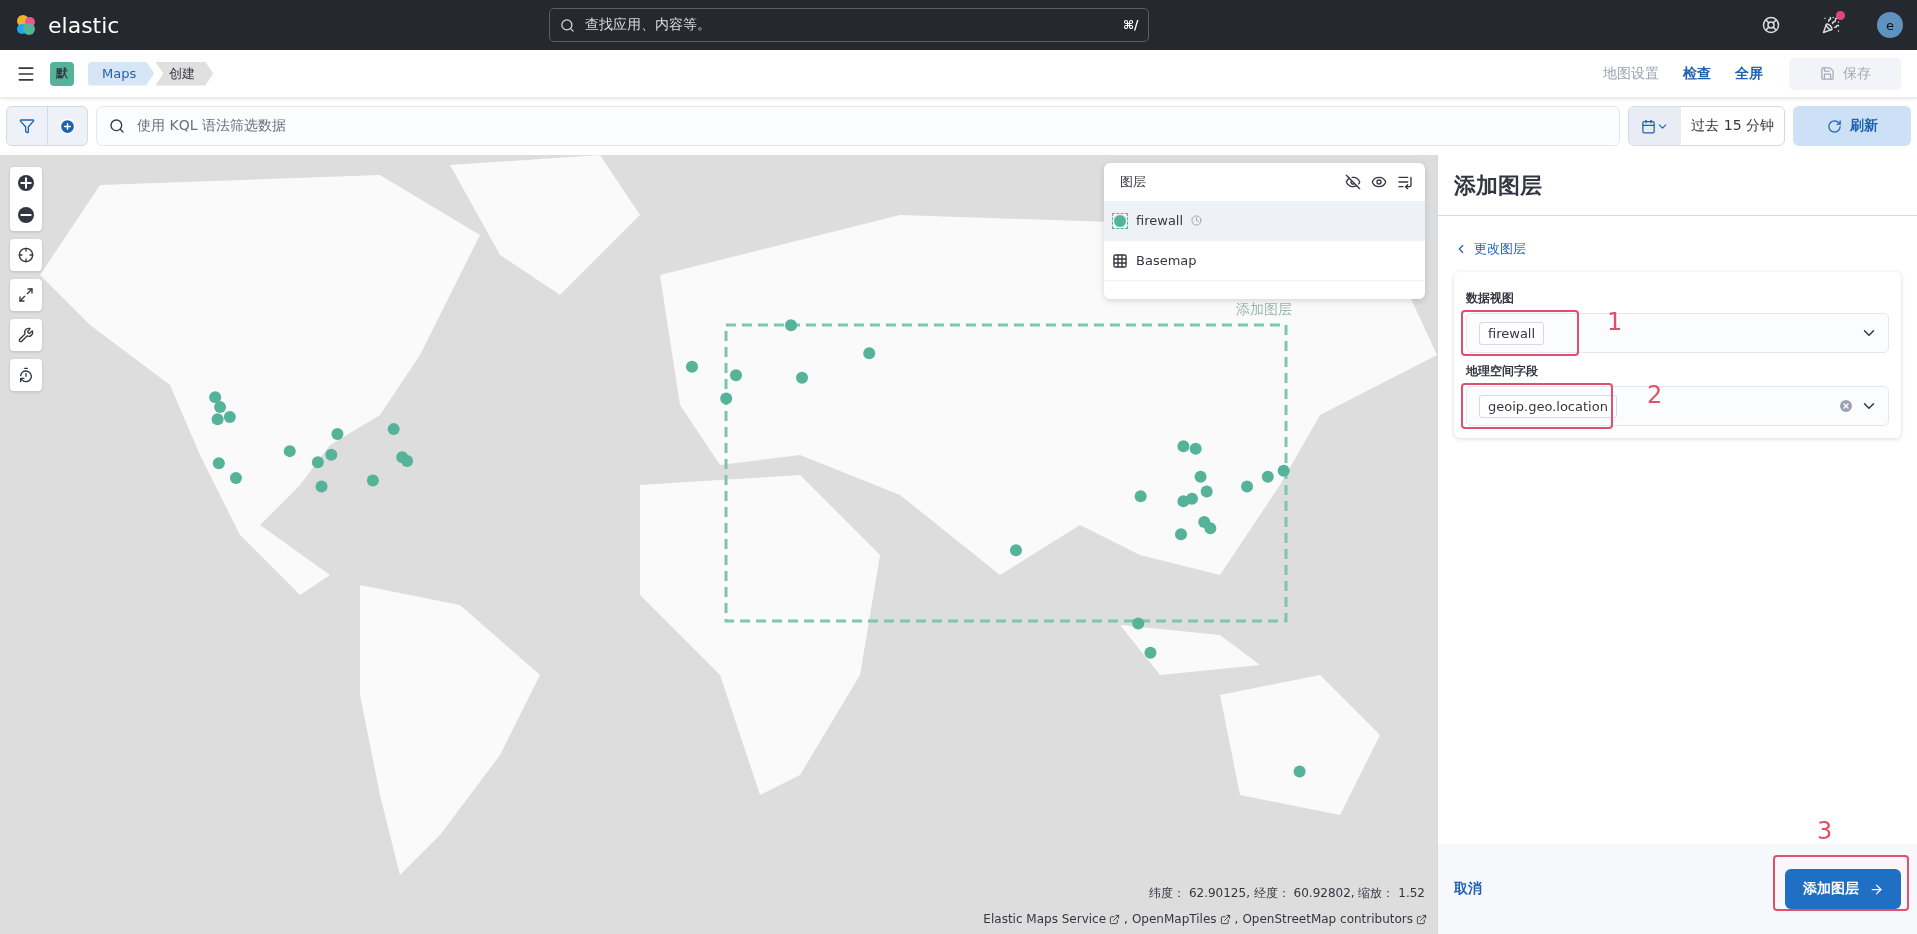 Image resolution: width=1917 pixels, height=934 pixels. Describe the element at coordinates (184, 73) in the screenshot. I see `breadcrumb: 创建` at that location.